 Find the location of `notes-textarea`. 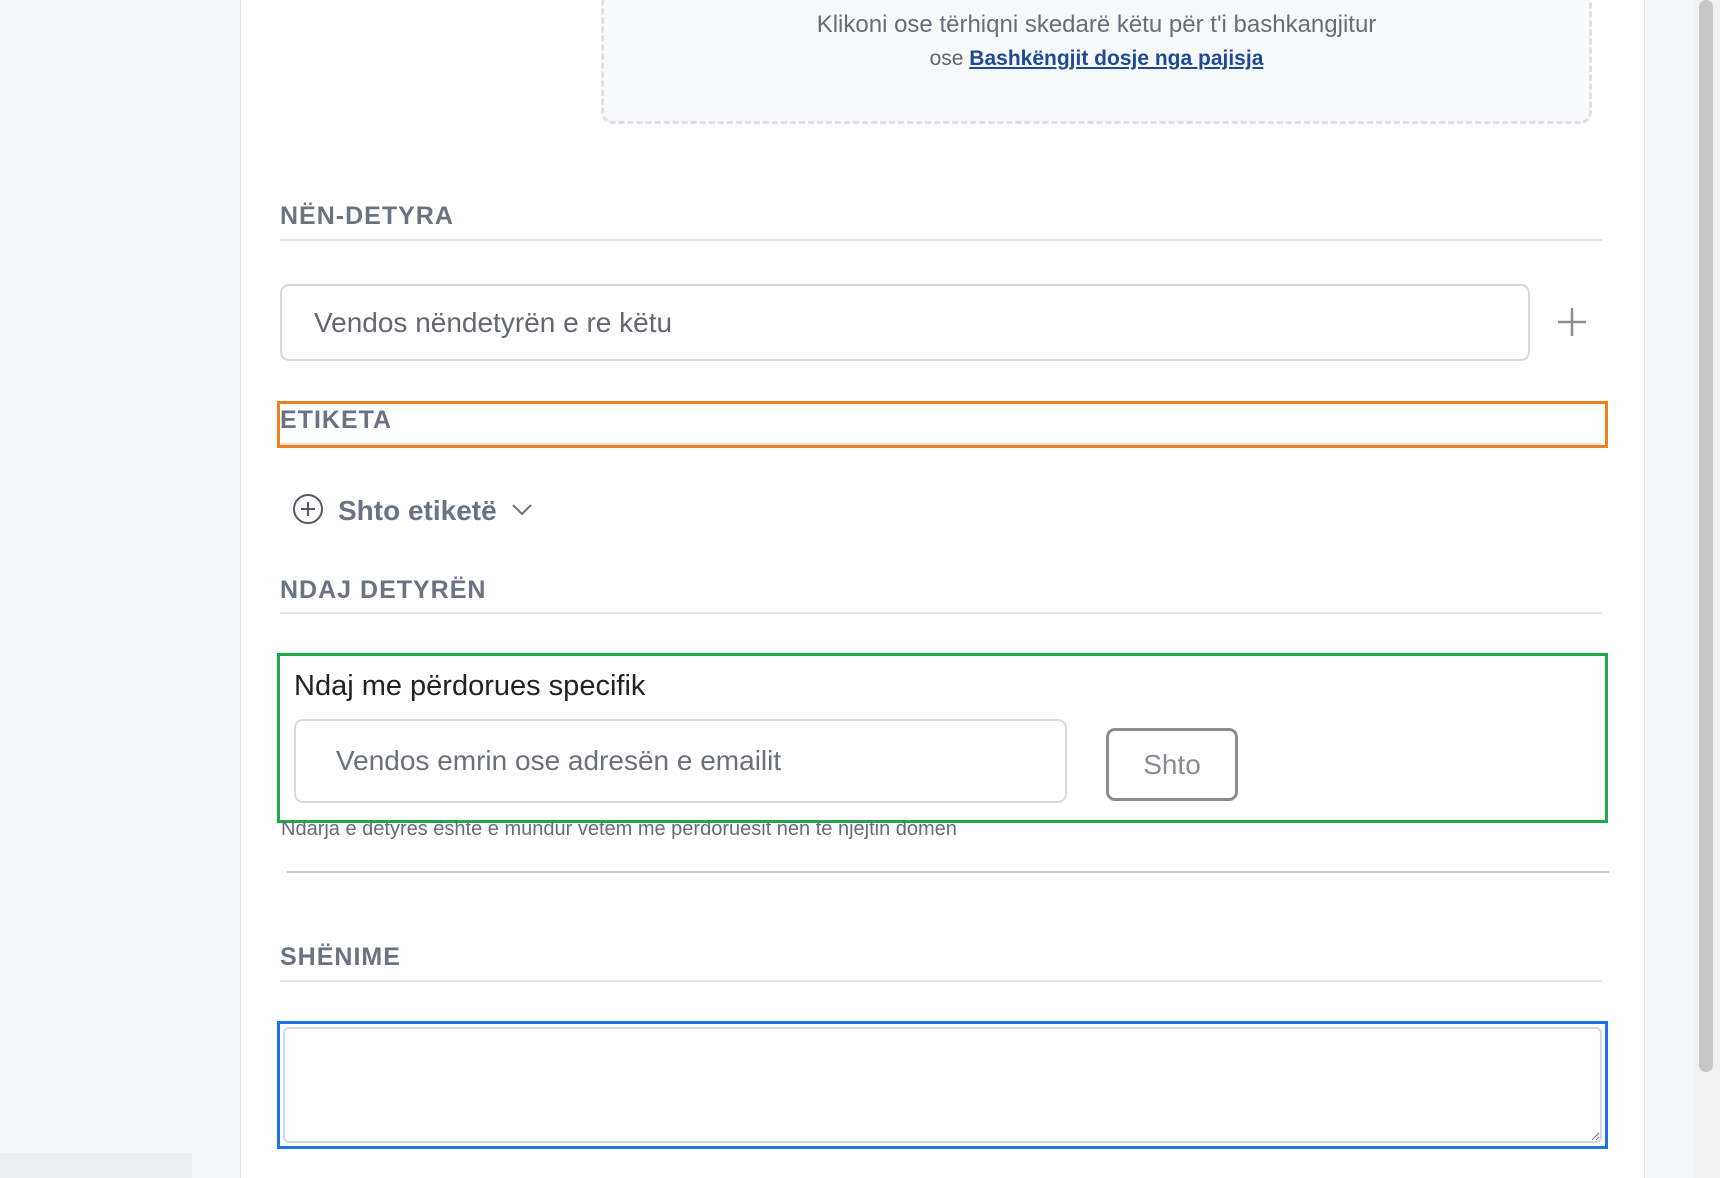

notes-textarea is located at coordinates (942, 1085).